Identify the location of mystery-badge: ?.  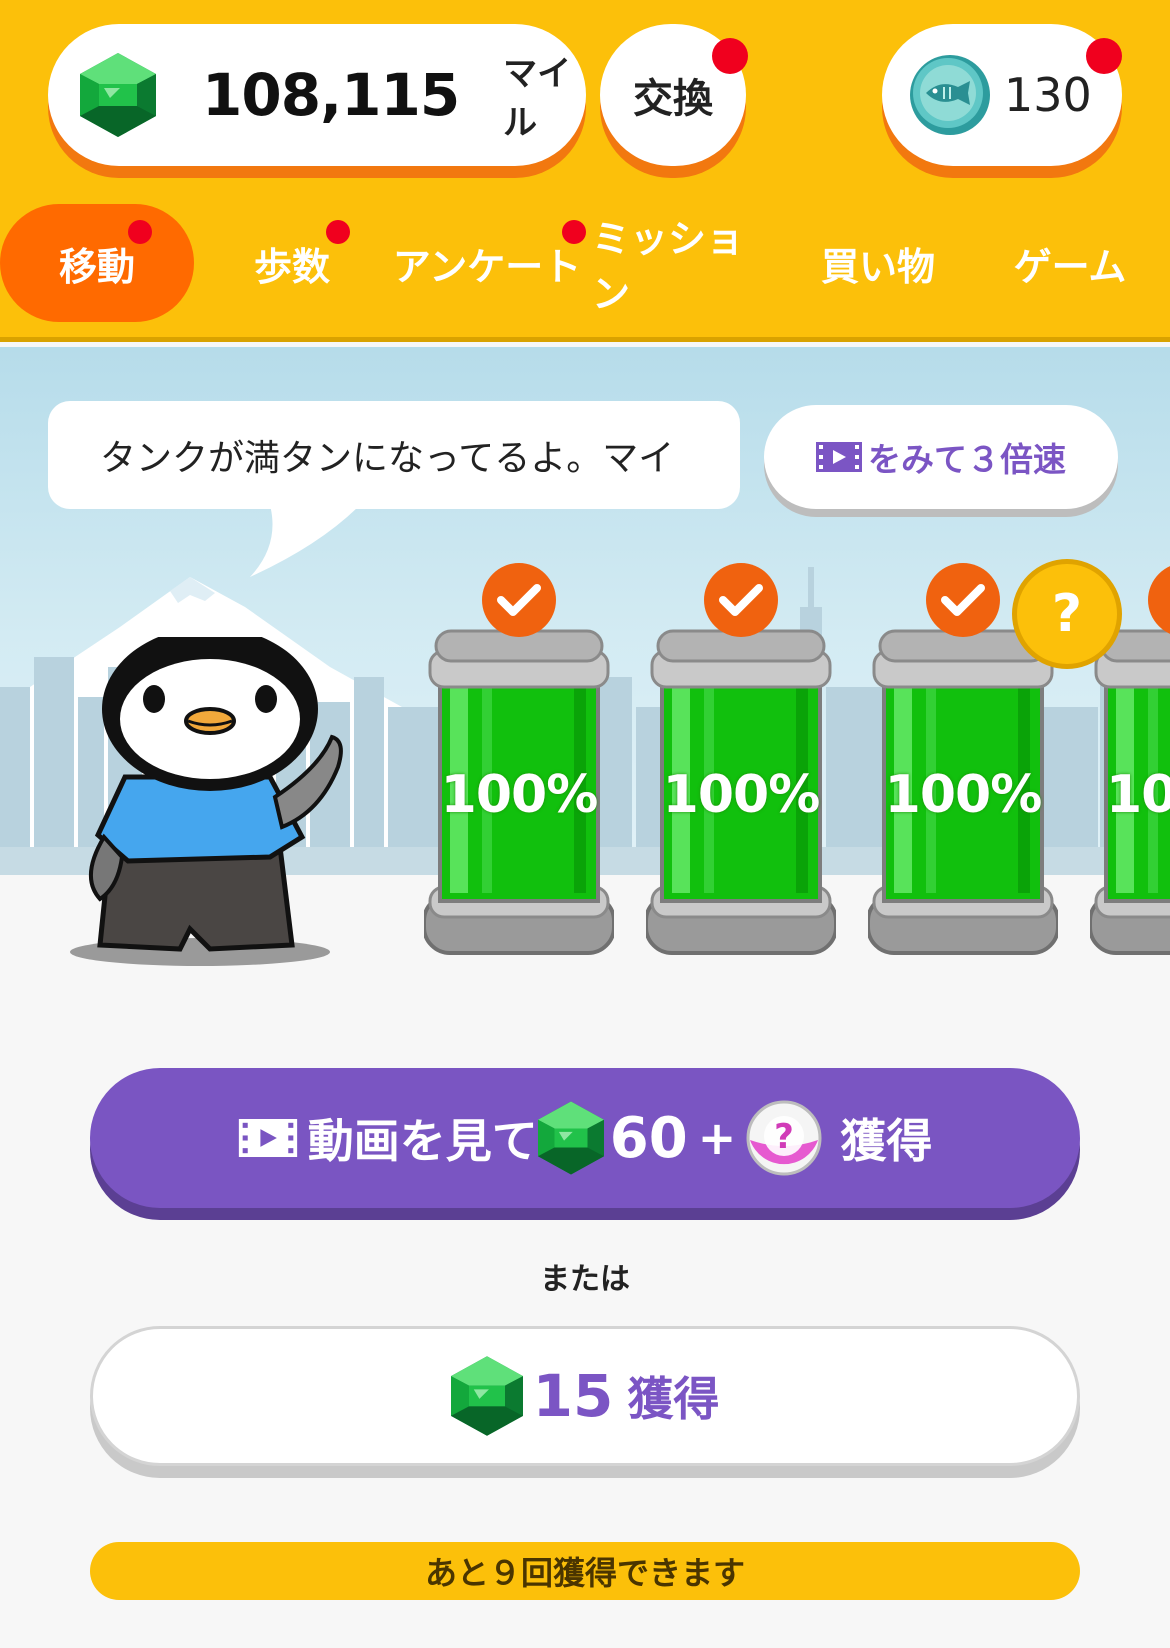
(1067, 614).